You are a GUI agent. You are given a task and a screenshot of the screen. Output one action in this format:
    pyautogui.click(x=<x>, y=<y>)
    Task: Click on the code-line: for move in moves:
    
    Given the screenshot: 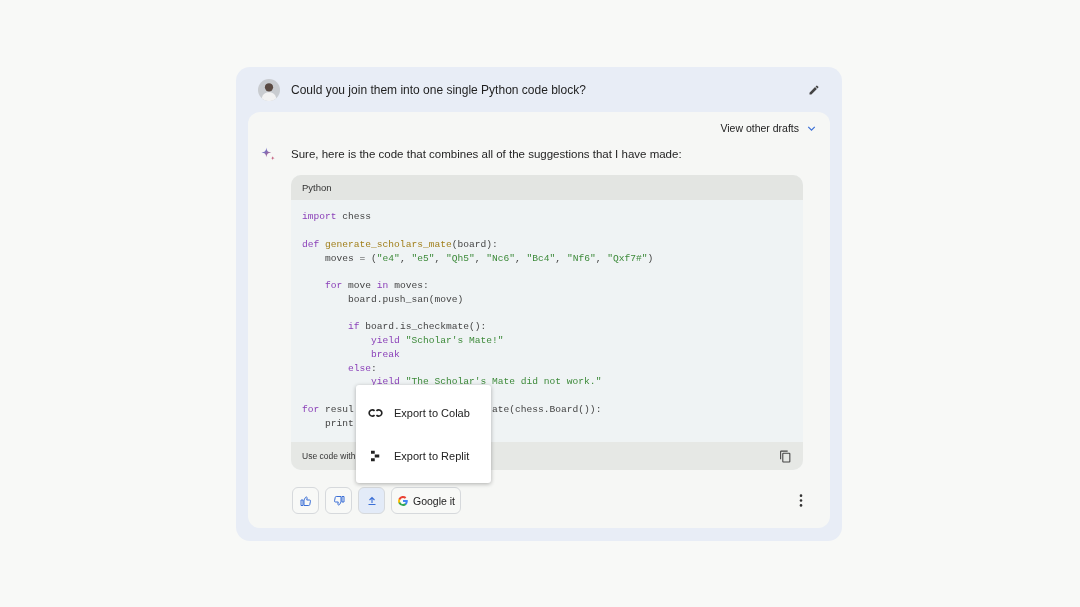 What is the action you would take?
    pyautogui.click(x=376, y=286)
    